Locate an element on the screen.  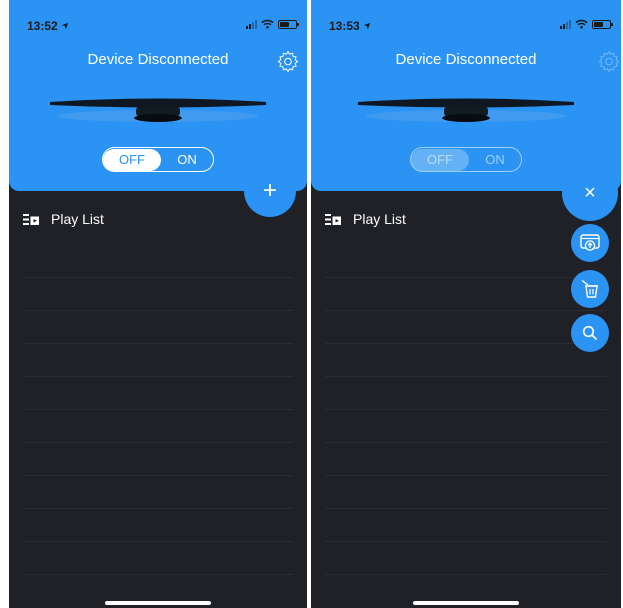
upload-icon is located at coordinates (590, 242).